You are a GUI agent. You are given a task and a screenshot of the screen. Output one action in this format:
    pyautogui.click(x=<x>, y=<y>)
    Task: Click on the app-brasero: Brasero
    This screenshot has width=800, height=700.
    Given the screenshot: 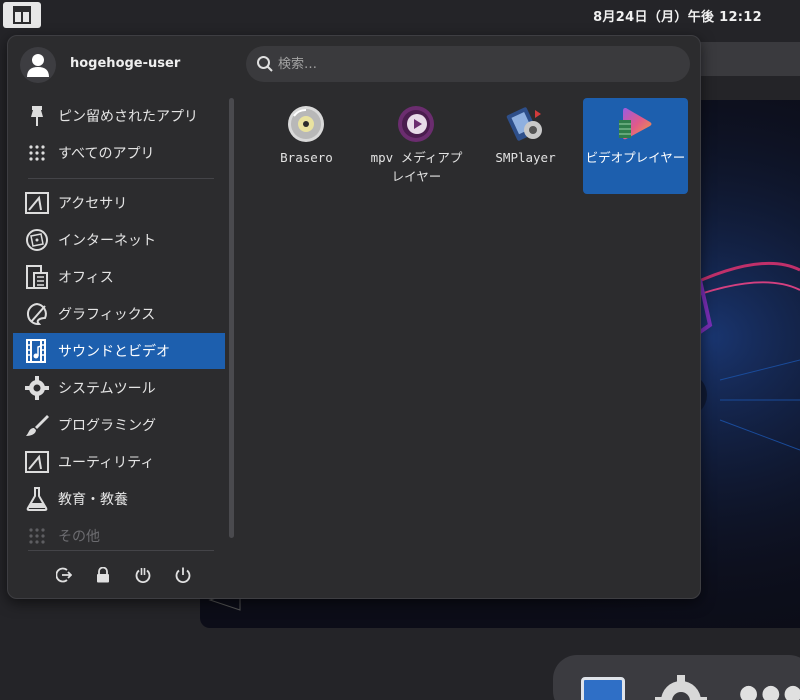 What is the action you would take?
    pyautogui.click(x=306, y=146)
    